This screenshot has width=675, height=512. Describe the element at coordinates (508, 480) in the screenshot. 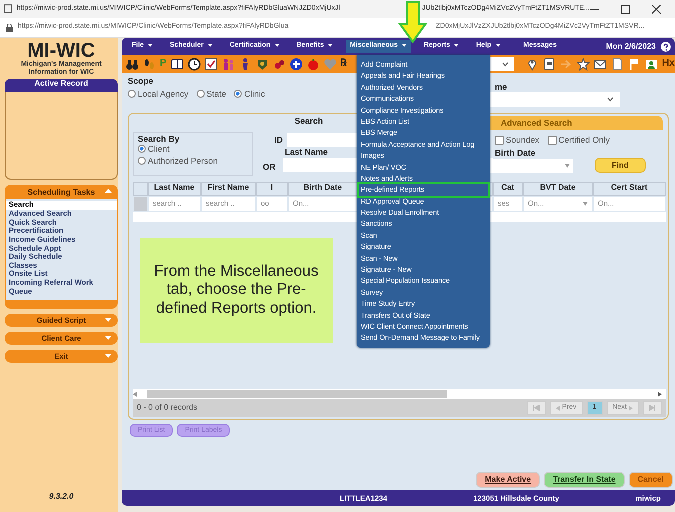

I see `action-button: Make Active` at that location.